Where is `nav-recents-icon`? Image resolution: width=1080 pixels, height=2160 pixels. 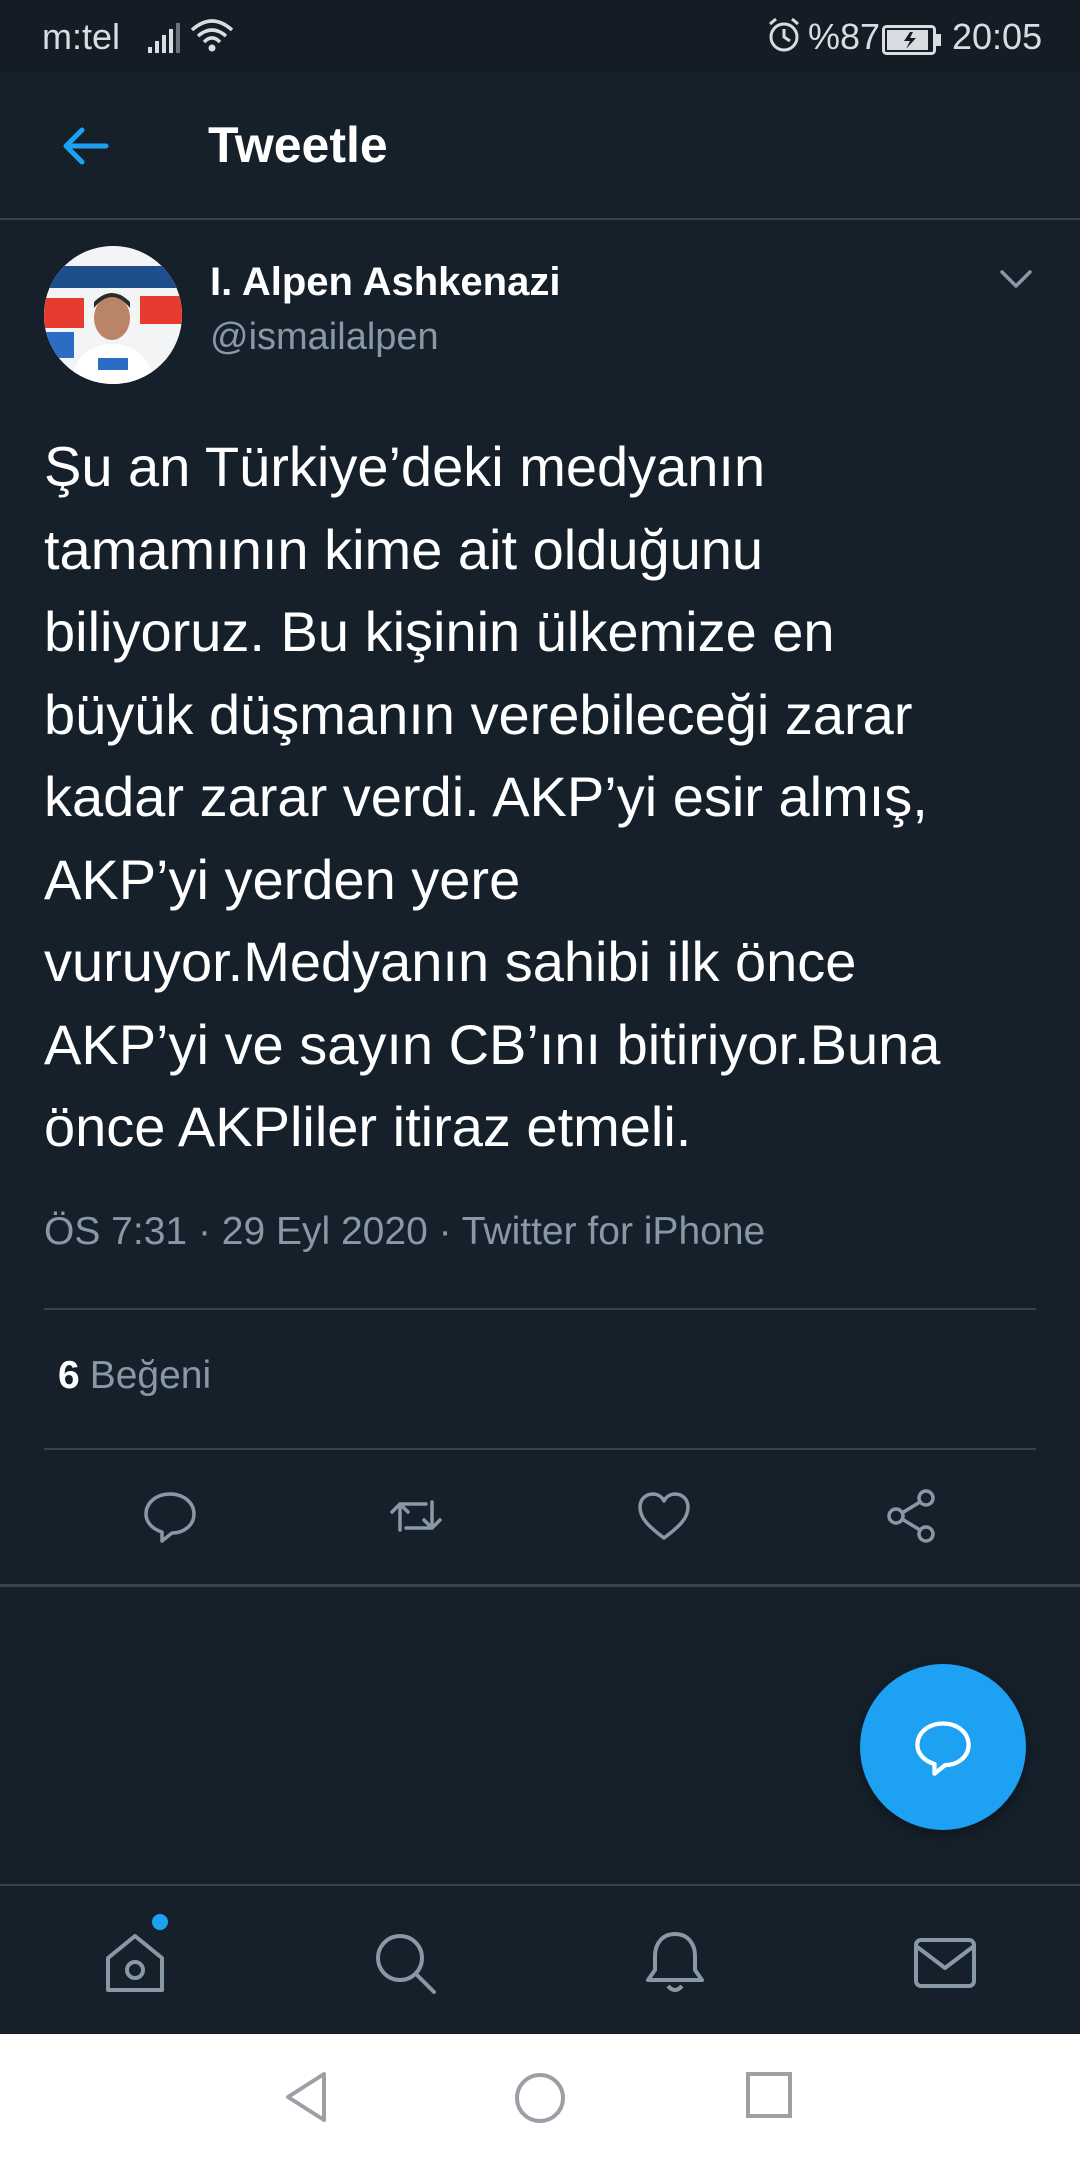 nav-recents-icon is located at coordinates (769, 2095).